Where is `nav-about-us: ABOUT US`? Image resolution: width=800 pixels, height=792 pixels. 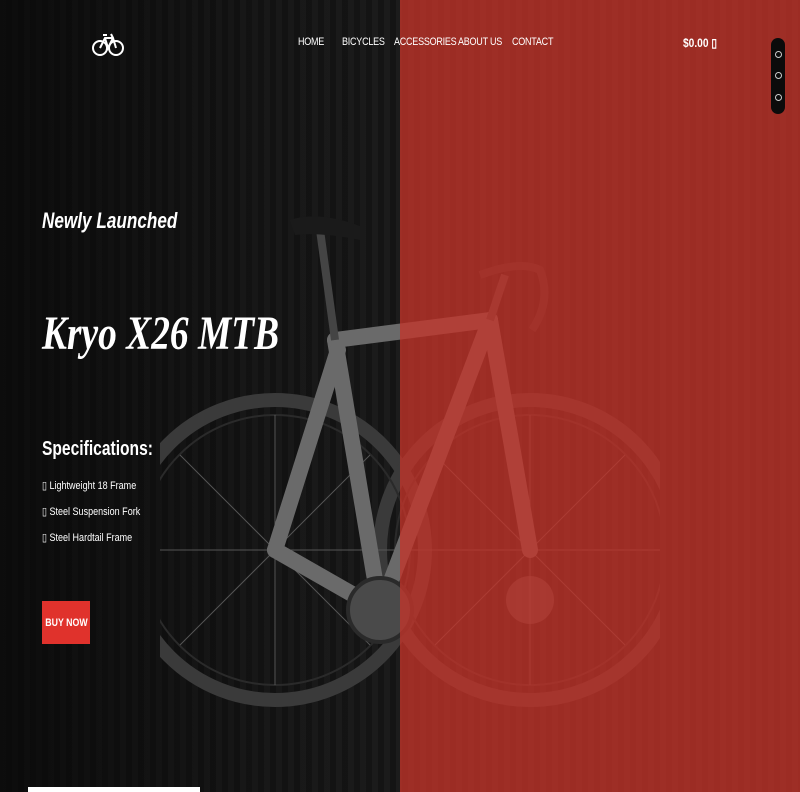
nav-about-us: ABOUT US is located at coordinates (480, 42).